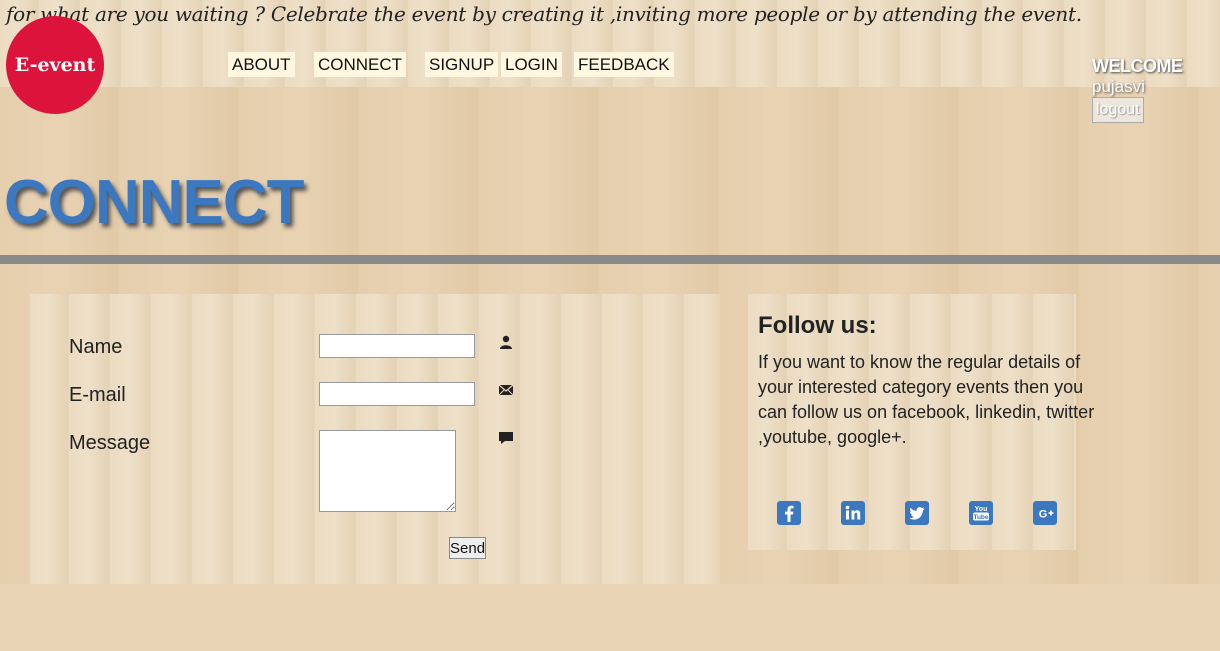  I want to click on logout-button: logout, so click(1118, 110).